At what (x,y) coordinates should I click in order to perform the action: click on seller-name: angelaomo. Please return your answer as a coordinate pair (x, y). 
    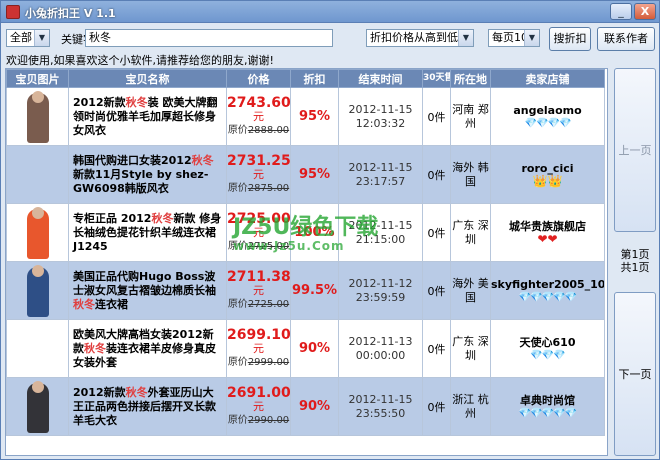
    Looking at the image, I should click on (547, 110).